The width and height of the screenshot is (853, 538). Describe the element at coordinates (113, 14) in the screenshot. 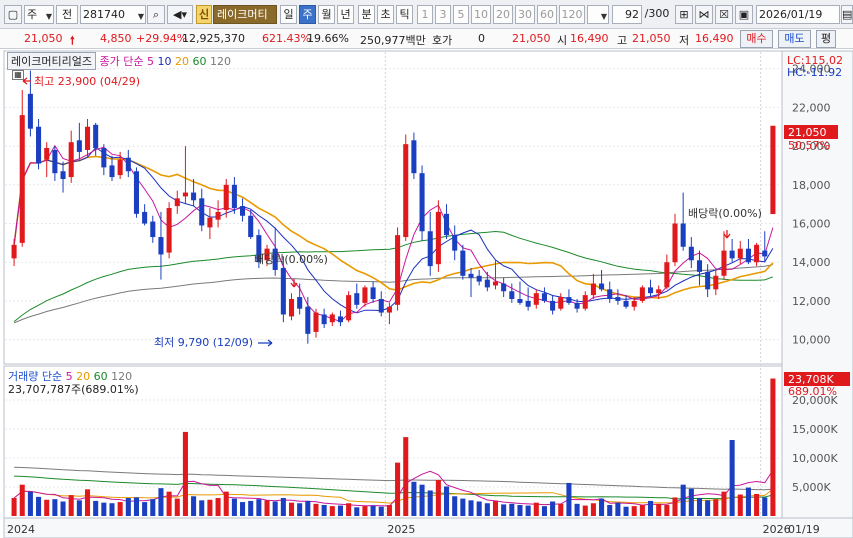

I see `stock-code-input: 281740 ▼` at that location.